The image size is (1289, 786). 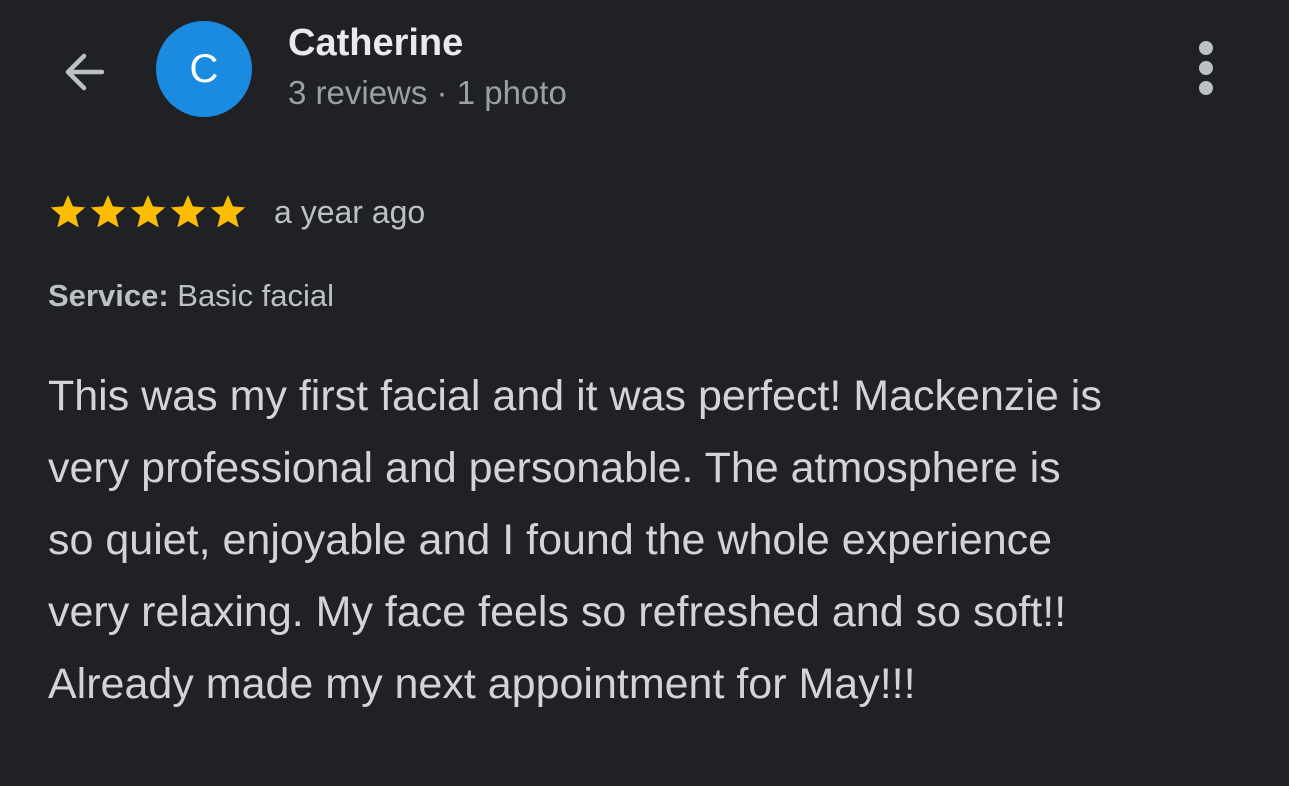 I want to click on service-value: Basic facial, so click(x=256, y=295).